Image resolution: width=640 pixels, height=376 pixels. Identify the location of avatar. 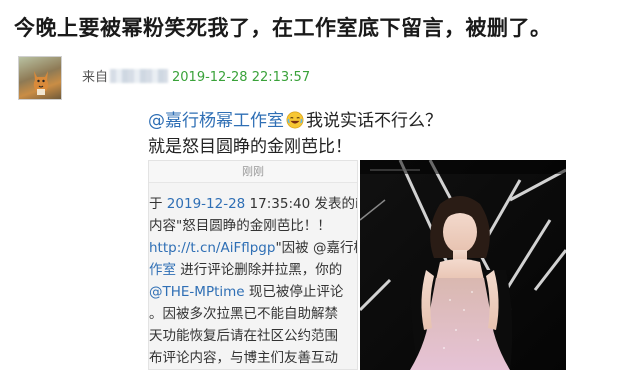
(40, 78).